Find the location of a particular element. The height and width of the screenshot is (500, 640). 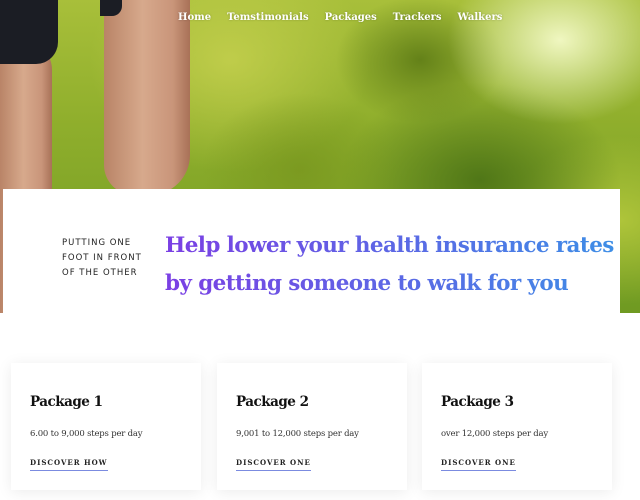

nav-item-home: Home is located at coordinates (194, 17).